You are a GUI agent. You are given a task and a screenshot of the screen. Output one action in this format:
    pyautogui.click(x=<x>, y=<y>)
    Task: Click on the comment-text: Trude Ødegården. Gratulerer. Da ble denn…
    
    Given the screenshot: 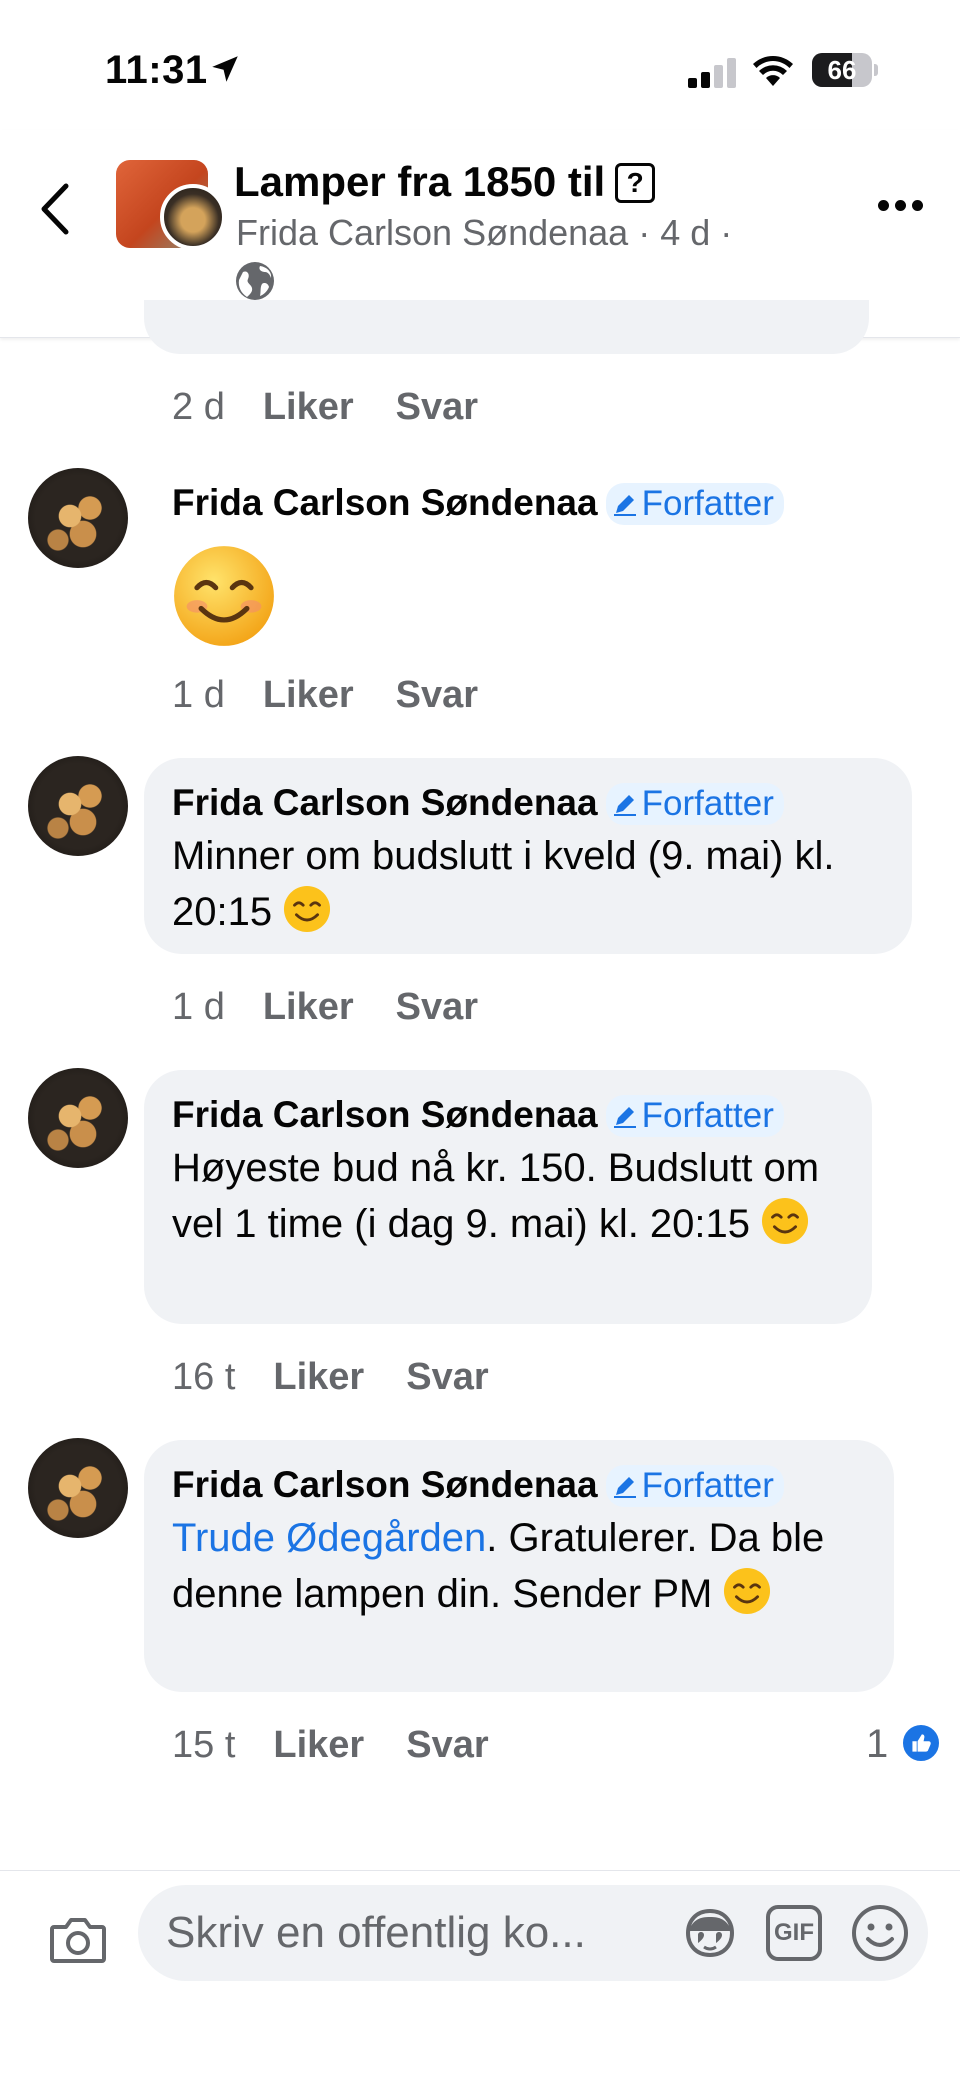 What is the action you would take?
    pyautogui.click(x=519, y=1566)
    